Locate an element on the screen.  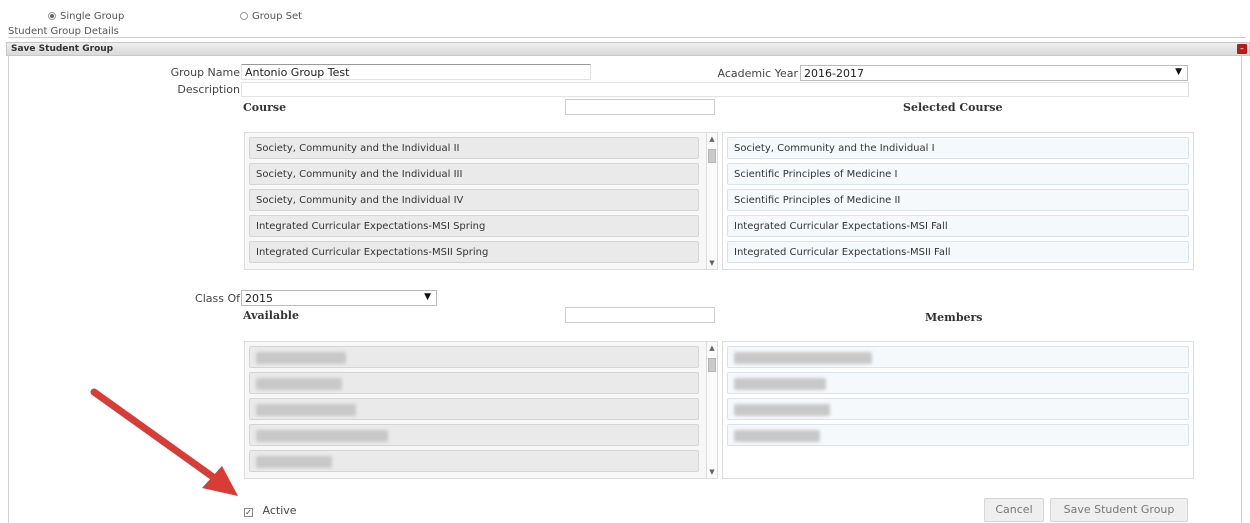
members-list is located at coordinates (958, 410).